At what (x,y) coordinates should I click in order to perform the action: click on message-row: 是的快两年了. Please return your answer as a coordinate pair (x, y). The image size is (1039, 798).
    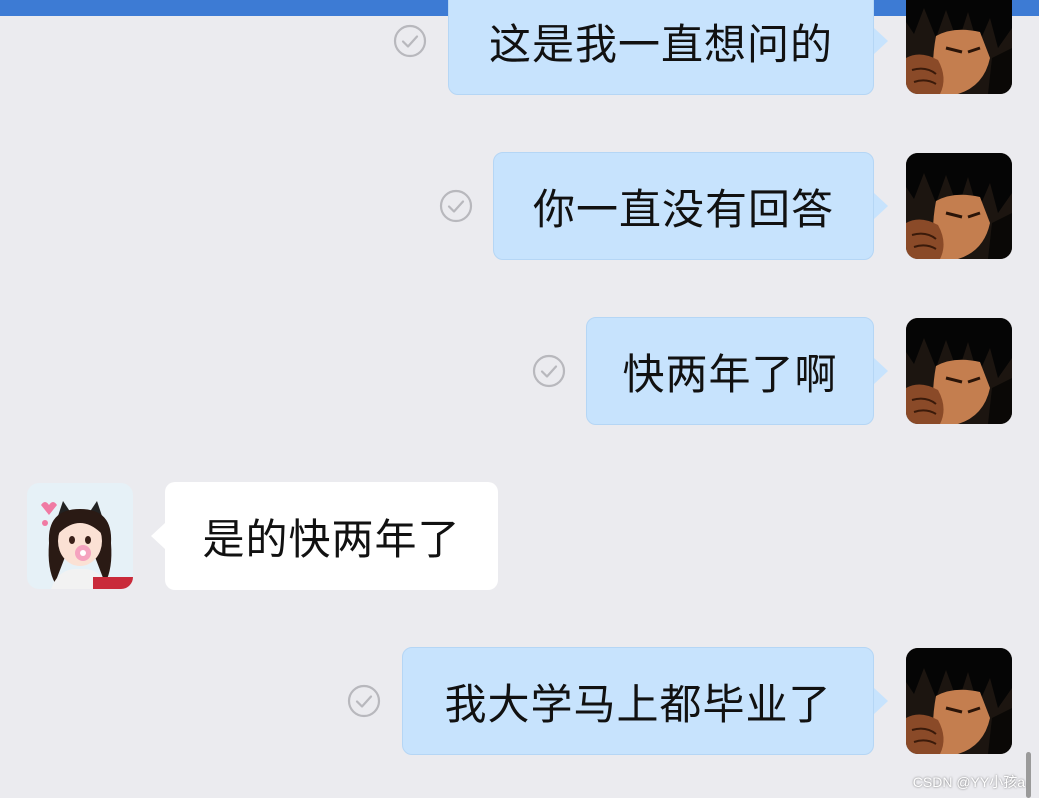
    Looking at the image, I should click on (519, 537).